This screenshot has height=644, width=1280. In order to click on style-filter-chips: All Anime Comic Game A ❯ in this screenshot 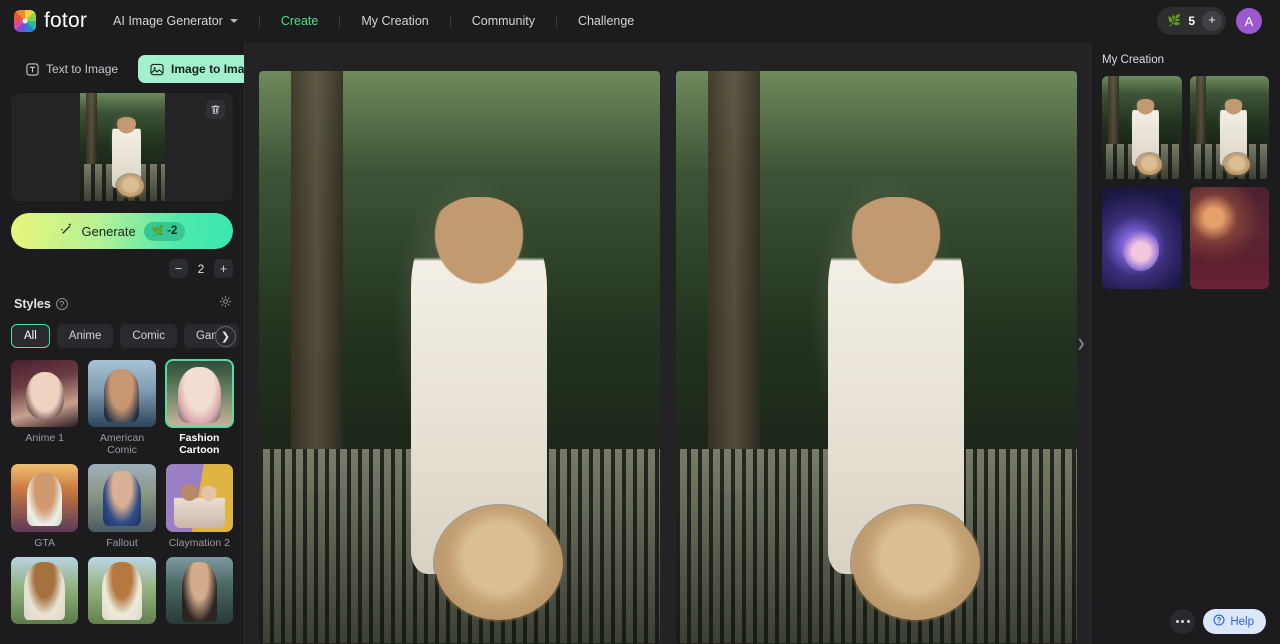, I will do `click(122, 330)`.